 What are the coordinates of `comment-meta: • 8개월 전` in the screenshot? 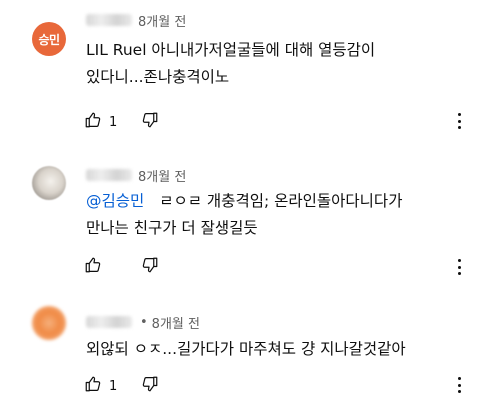 It's located at (143, 322).